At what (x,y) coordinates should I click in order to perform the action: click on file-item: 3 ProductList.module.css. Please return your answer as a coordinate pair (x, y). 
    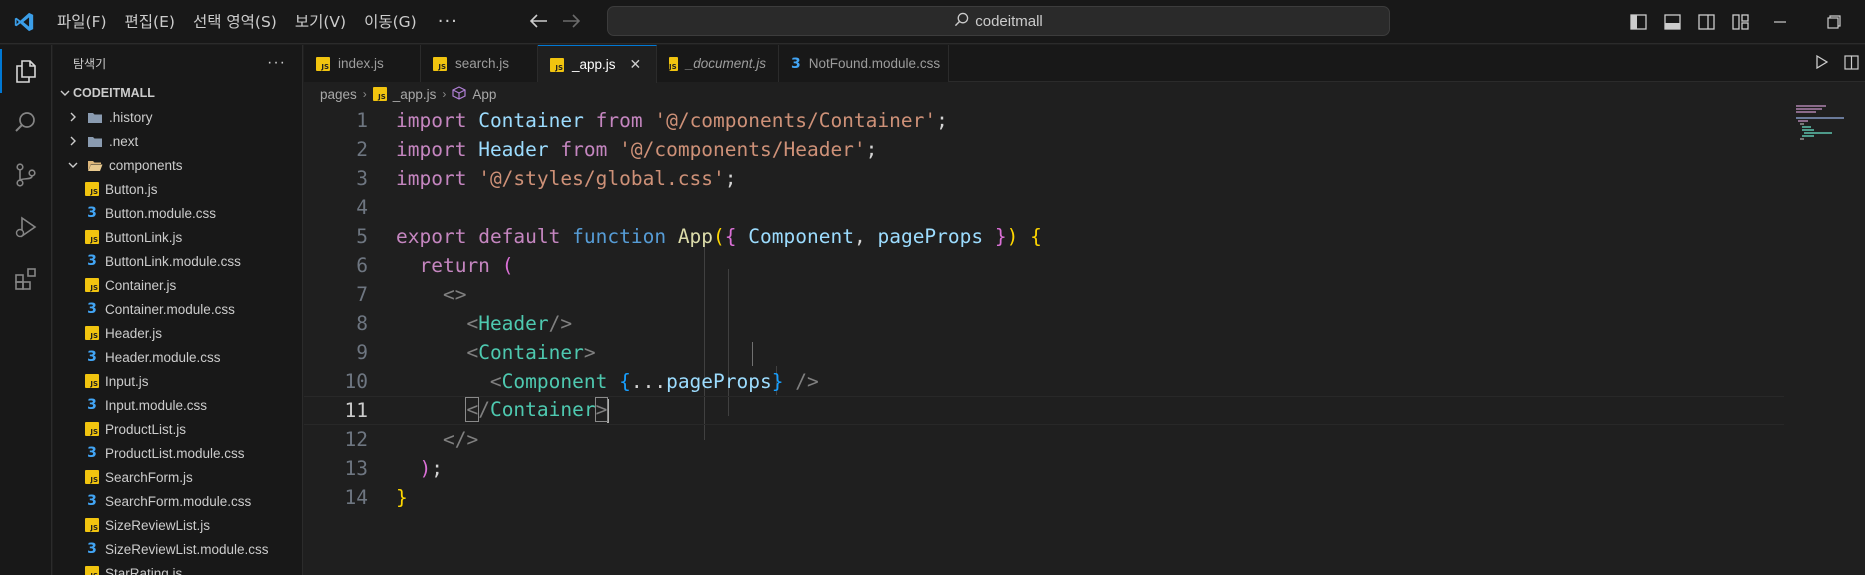
    Looking at the image, I should click on (177, 453).